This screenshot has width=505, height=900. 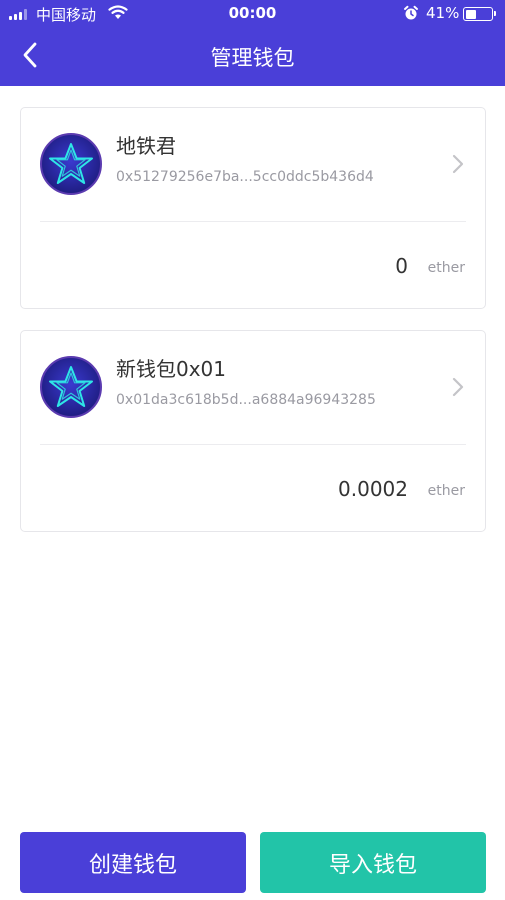 I want to click on alarm-icon, so click(x=411, y=12).